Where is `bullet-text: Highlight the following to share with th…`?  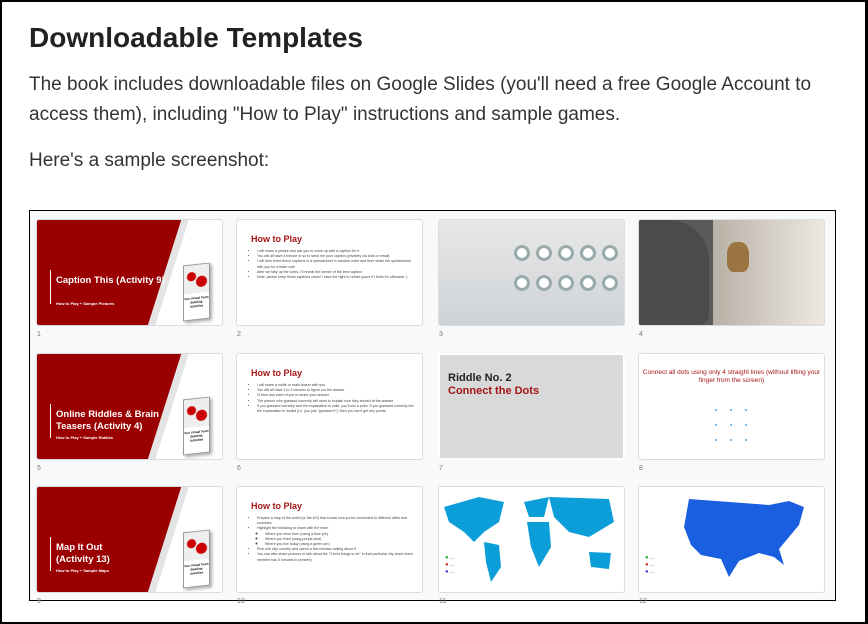
bullet-text: Highlight the following to share with th… is located at coordinates (293, 528).